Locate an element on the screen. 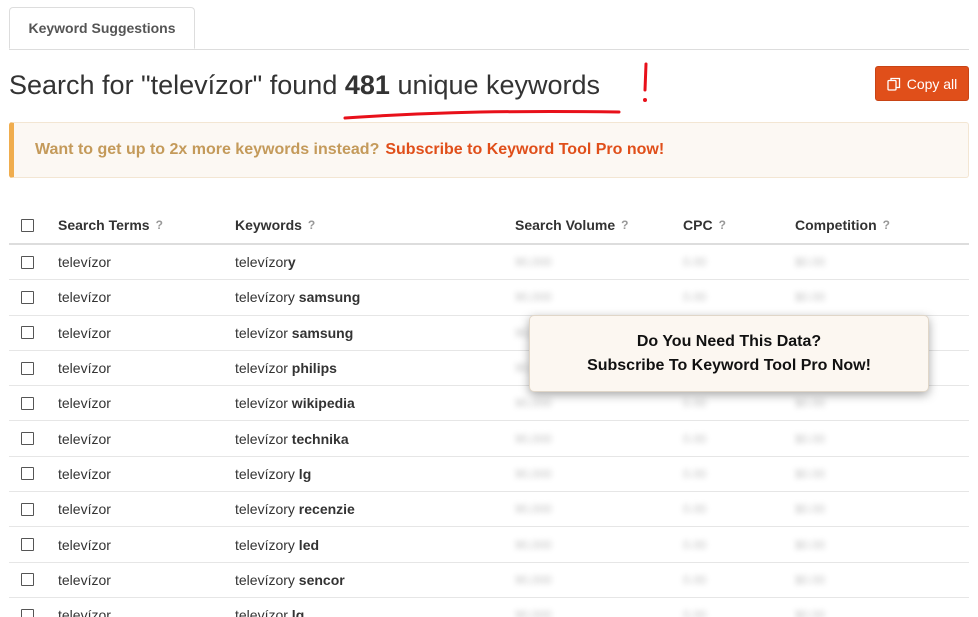 The height and width of the screenshot is (617, 978). copy-all-button: Copy all is located at coordinates (922, 83).